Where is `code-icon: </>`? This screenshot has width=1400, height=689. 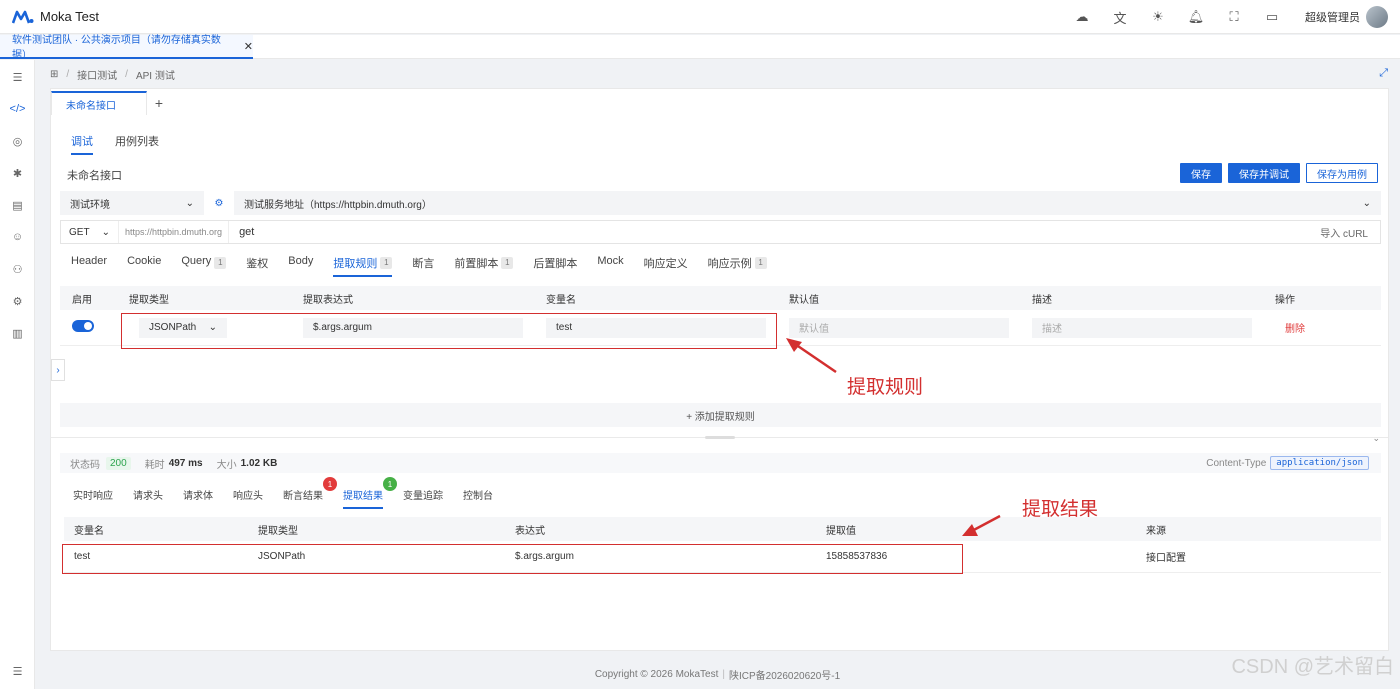 code-icon: </> is located at coordinates (17, 109).